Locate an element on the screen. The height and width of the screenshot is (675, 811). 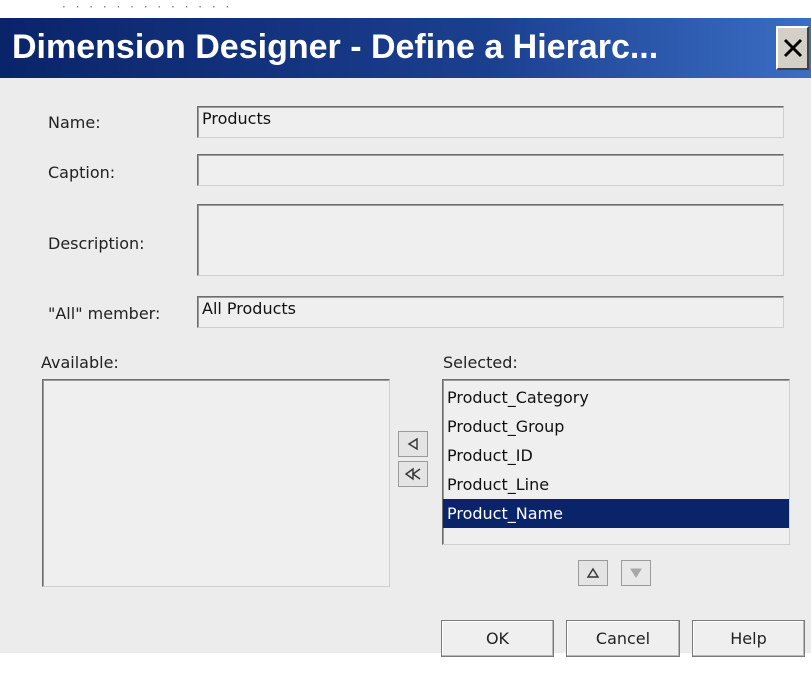
caption-field is located at coordinates (490, 170).